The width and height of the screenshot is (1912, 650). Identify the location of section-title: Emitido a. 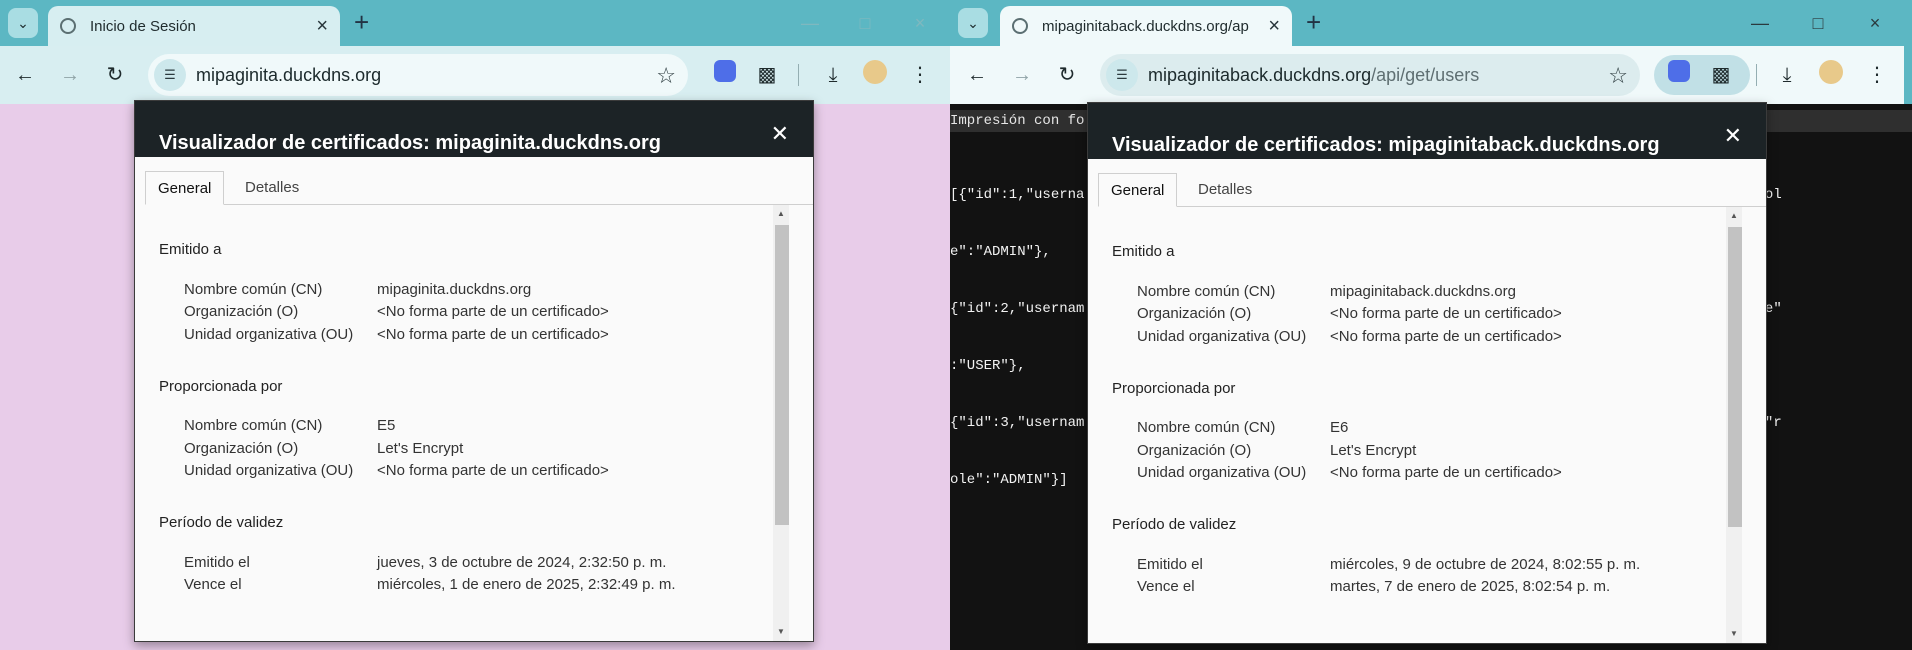
(190, 249).